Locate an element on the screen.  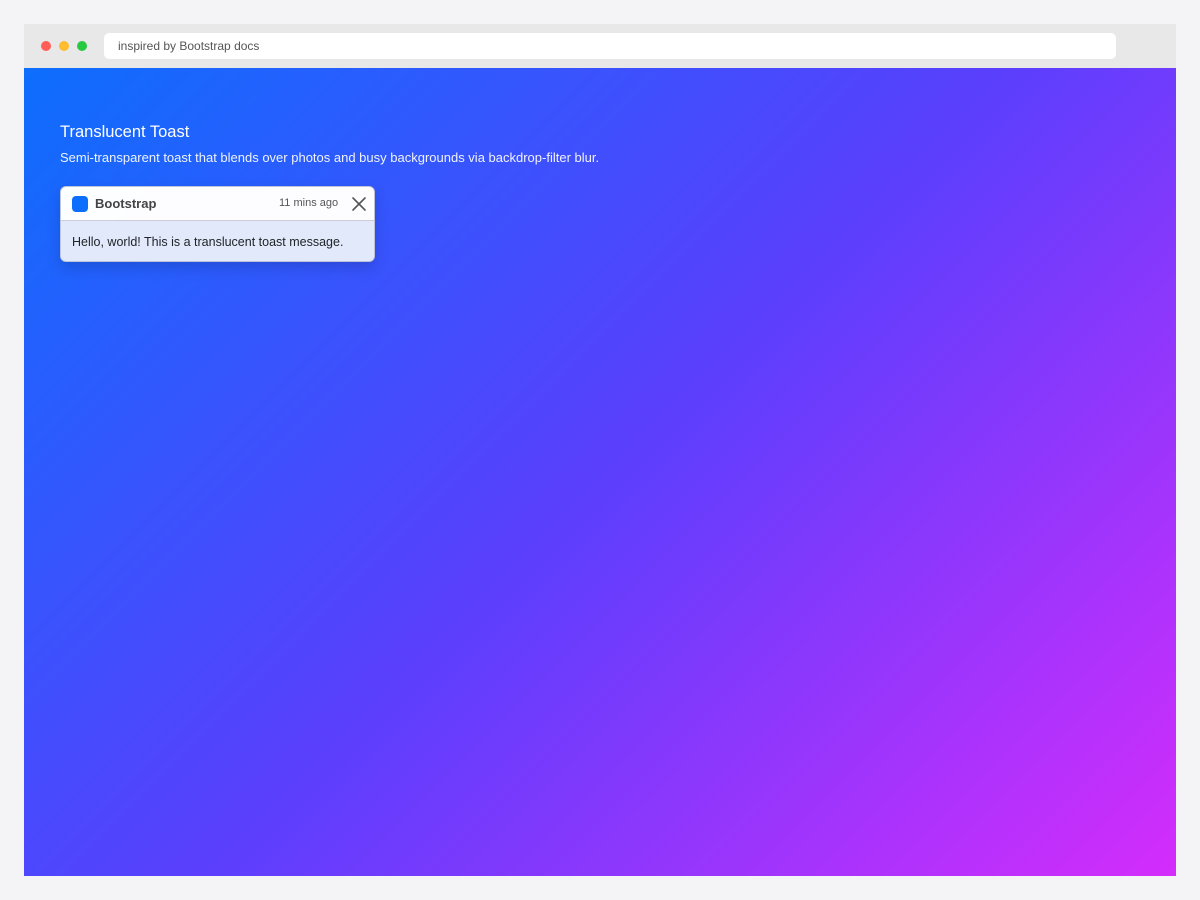
window-close-button is located at coordinates (46, 46).